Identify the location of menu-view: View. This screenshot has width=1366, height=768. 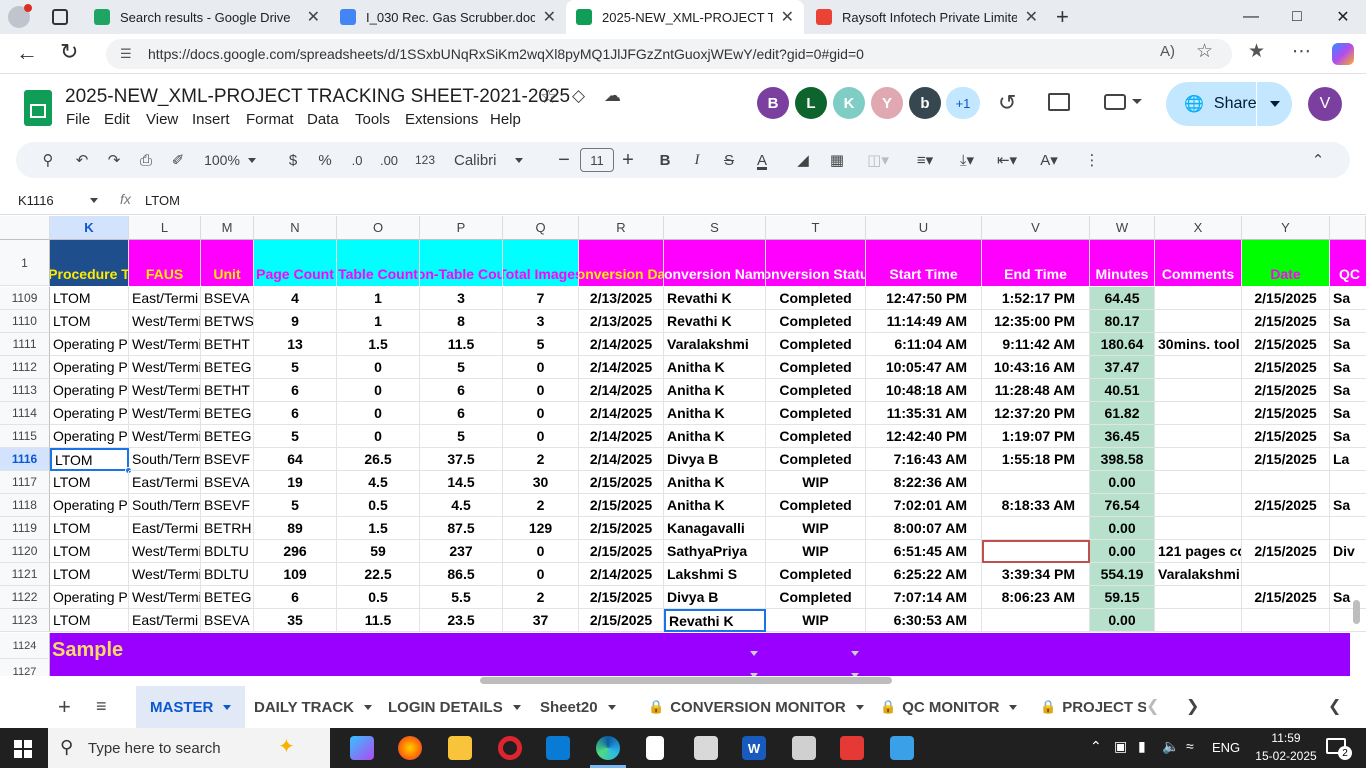
(162, 119).